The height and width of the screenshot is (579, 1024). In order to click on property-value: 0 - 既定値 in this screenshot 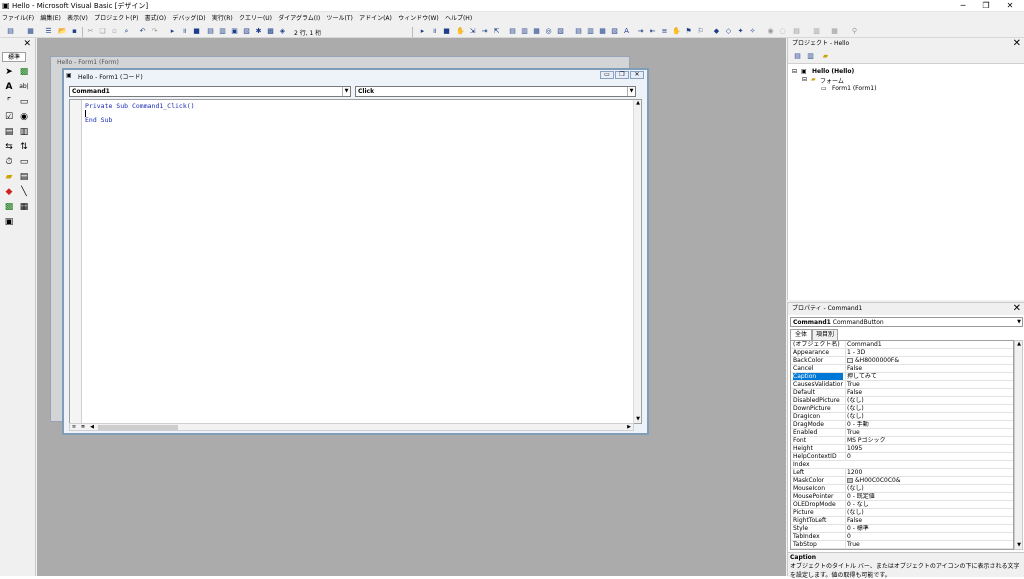, I will do `click(929, 496)`.